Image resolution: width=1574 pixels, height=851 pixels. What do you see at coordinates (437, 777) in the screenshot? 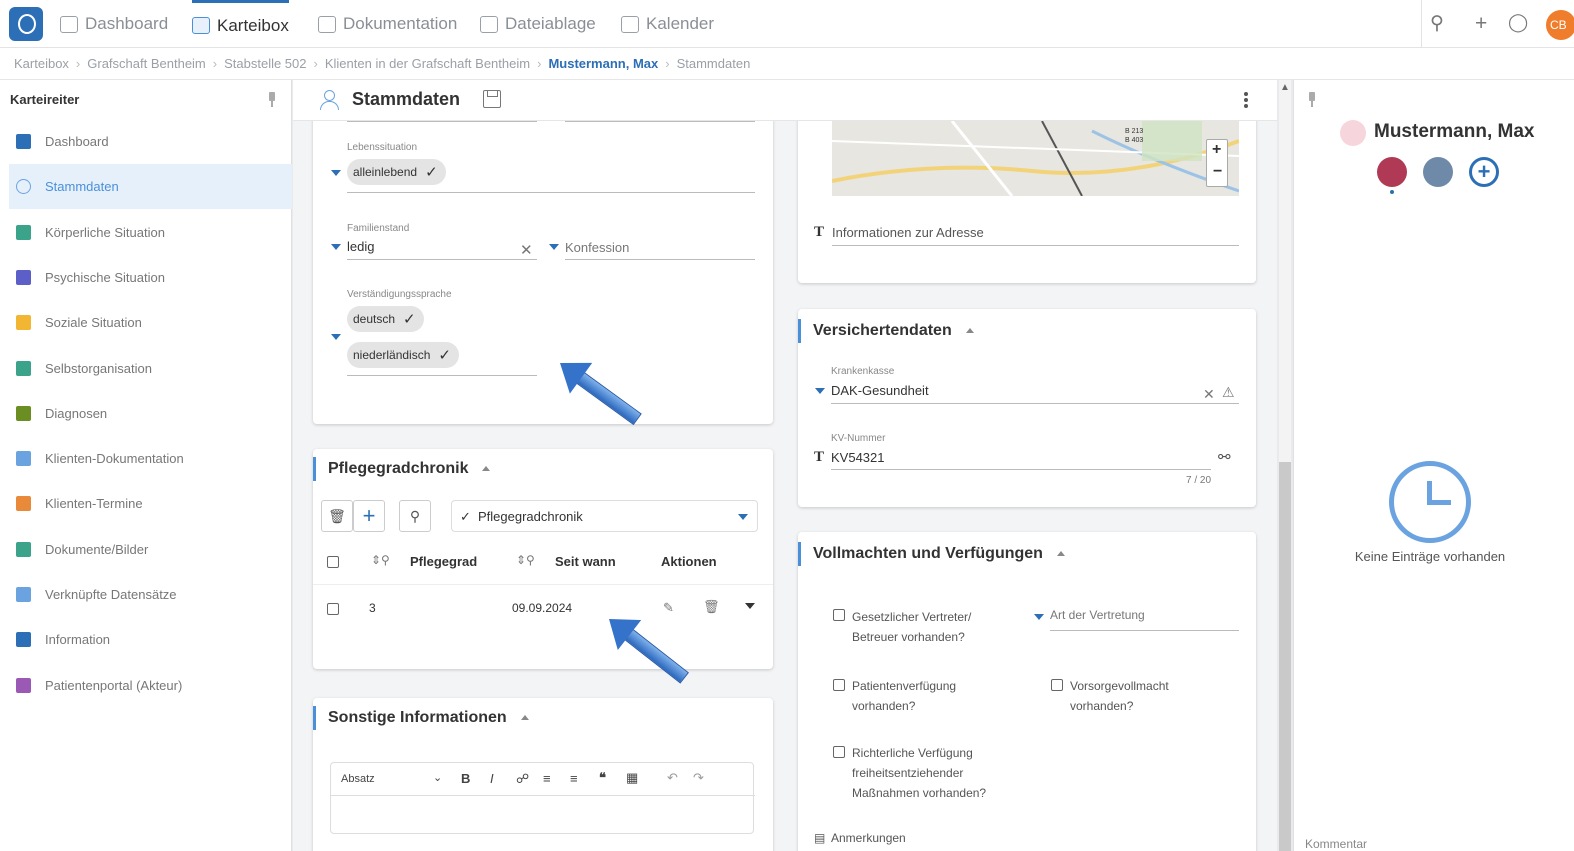
I see `chevron-down-icon: ⌄` at bounding box center [437, 777].